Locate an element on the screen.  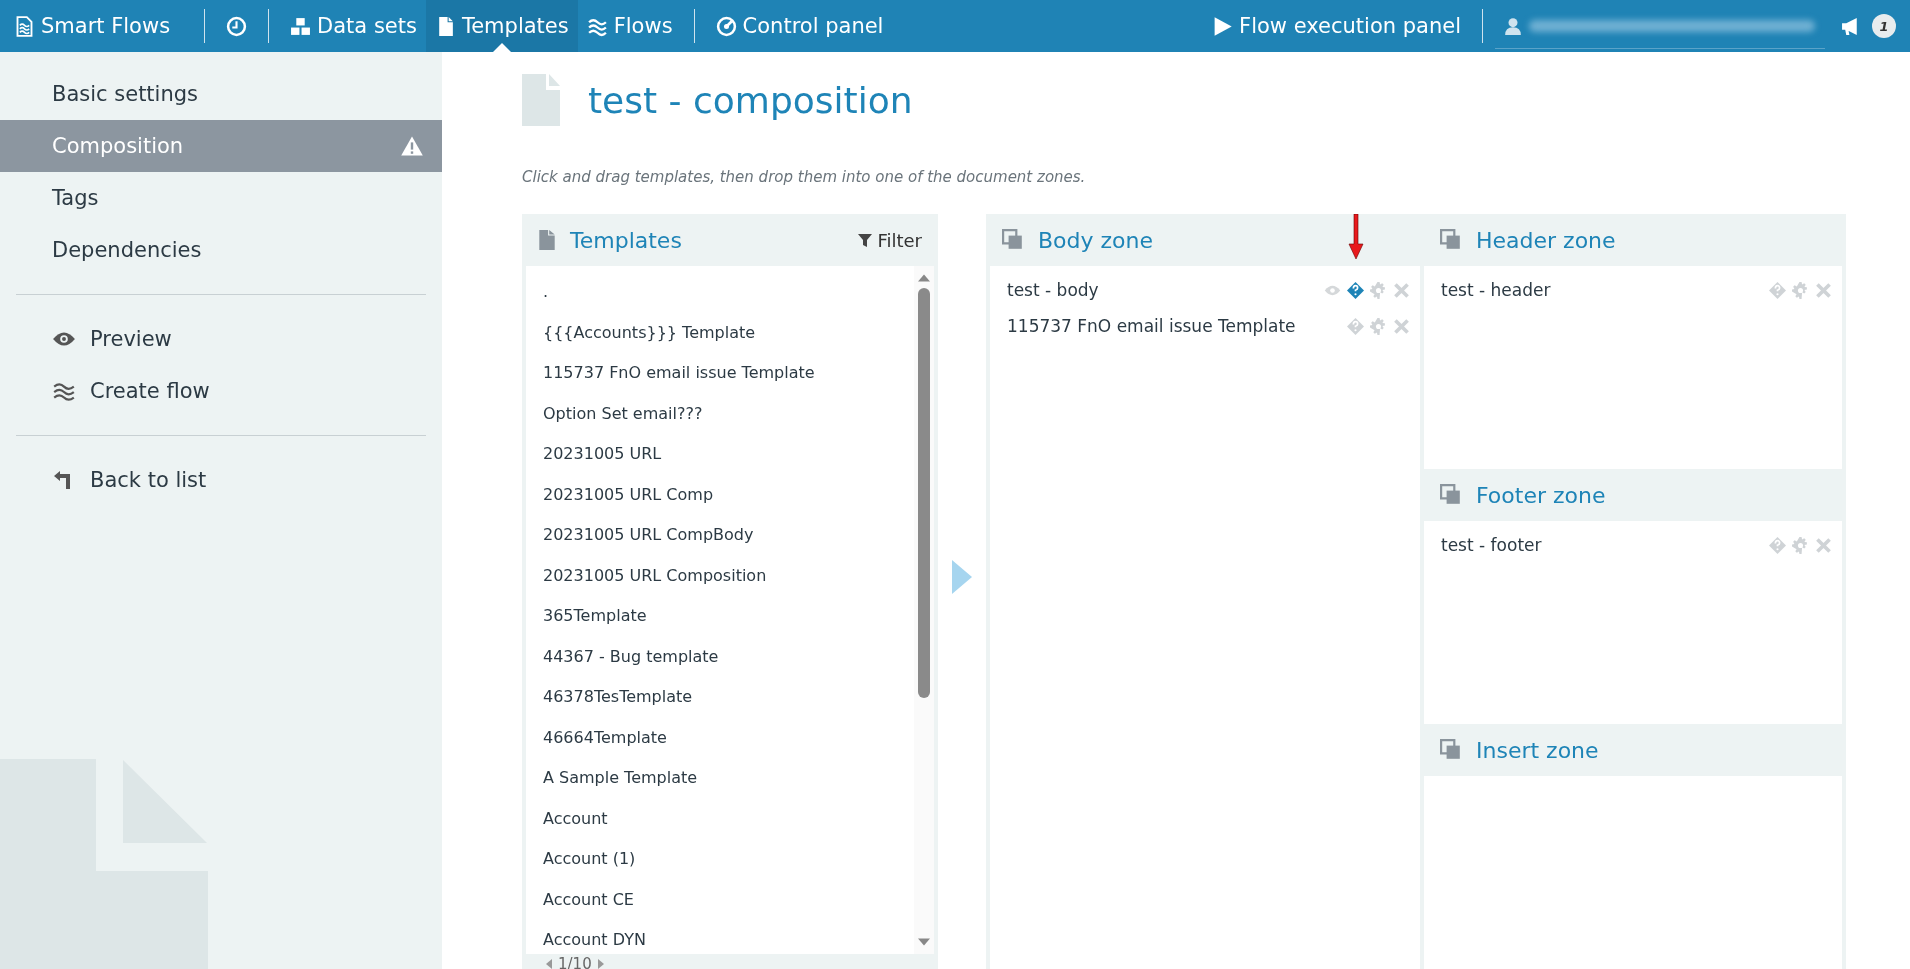
template-item: 20231005 URL CompBody is located at coordinates (720, 535).